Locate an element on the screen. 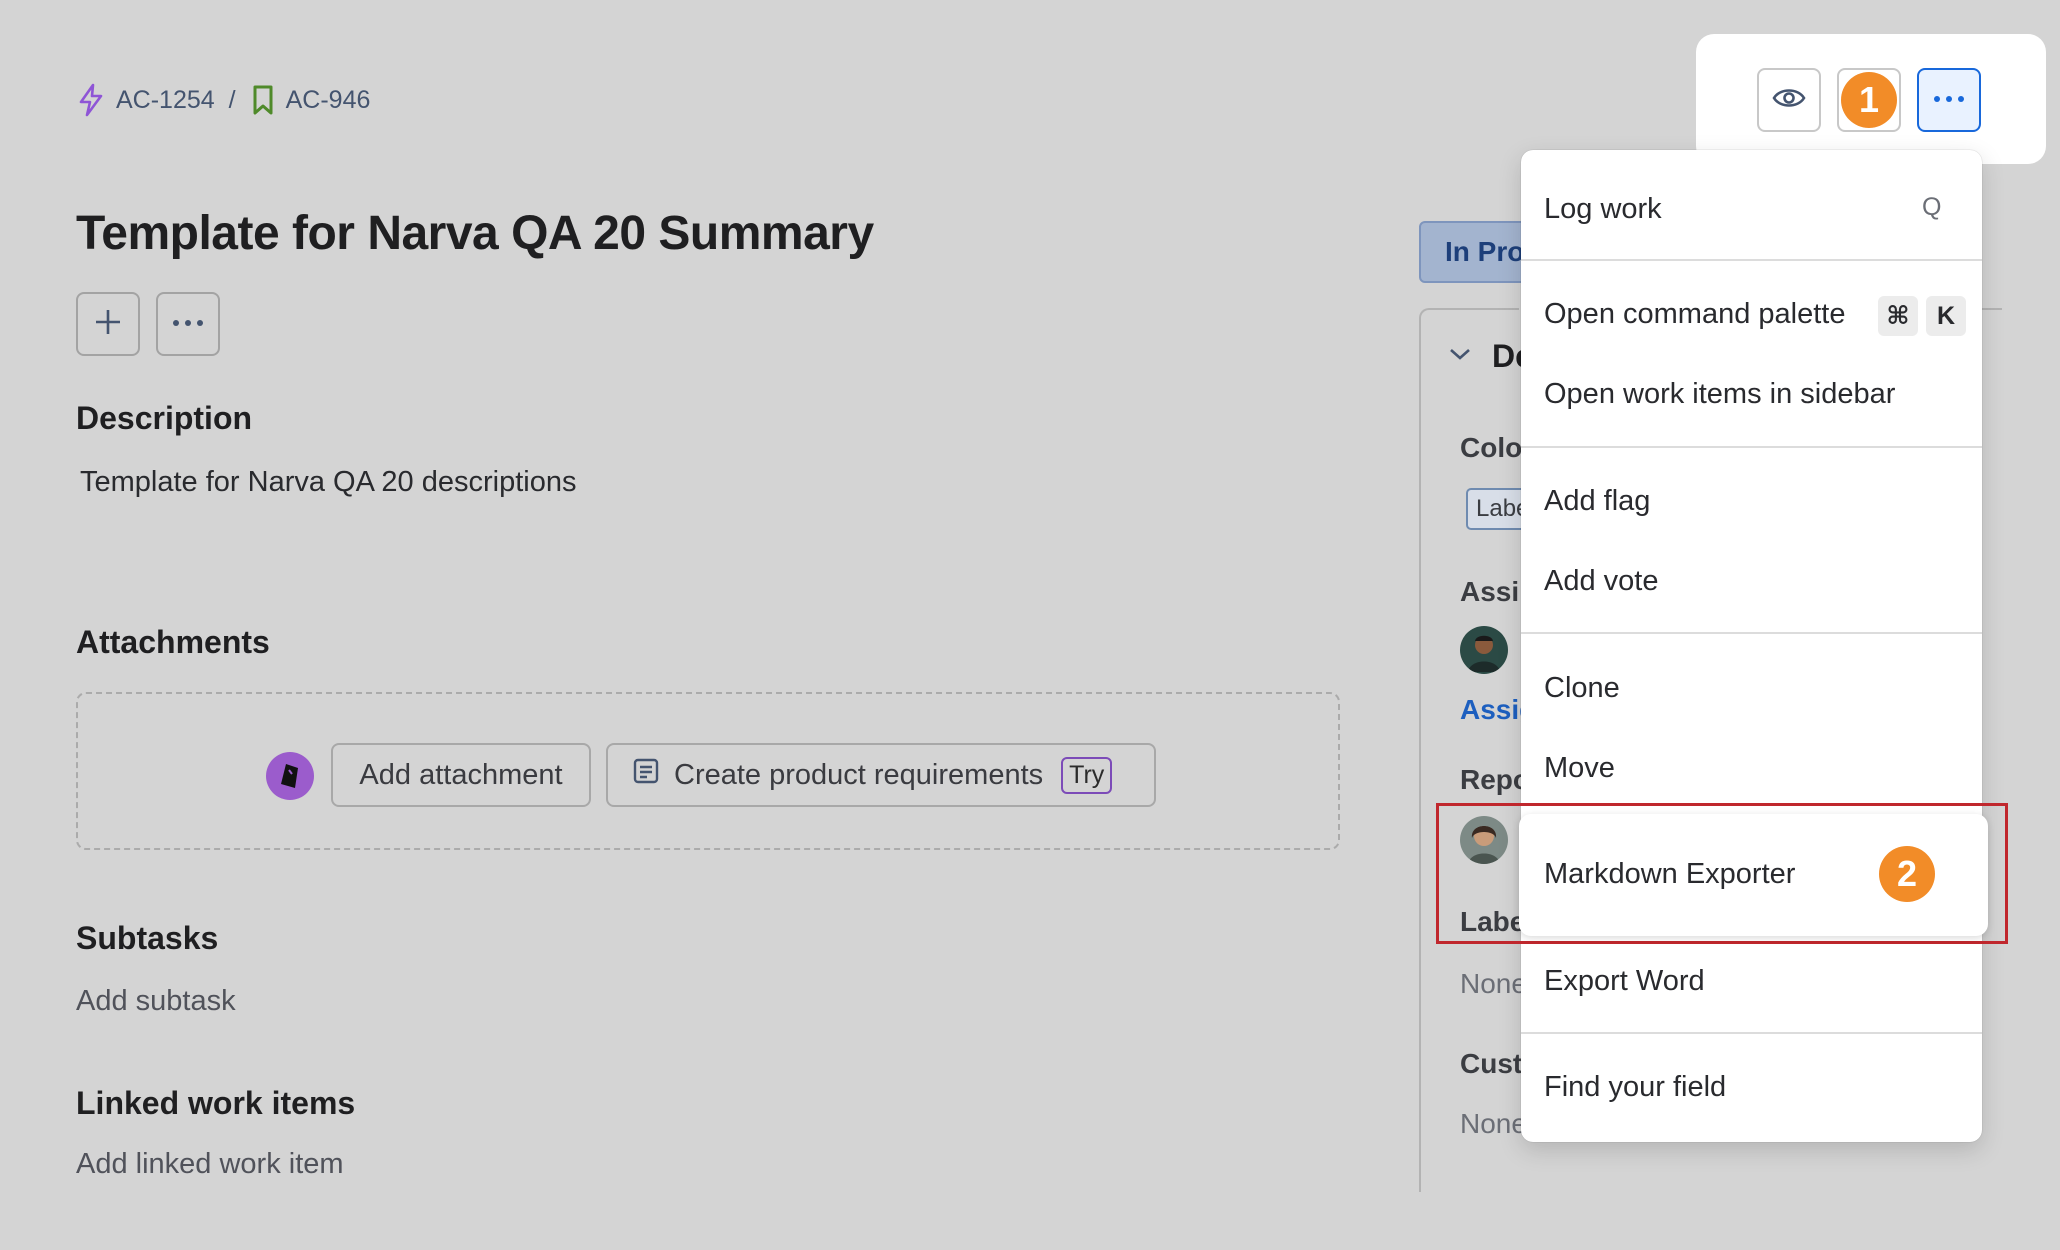 The width and height of the screenshot is (2060, 1250). breadcrumb-parent: AC-1254 is located at coordinates (145, 100).